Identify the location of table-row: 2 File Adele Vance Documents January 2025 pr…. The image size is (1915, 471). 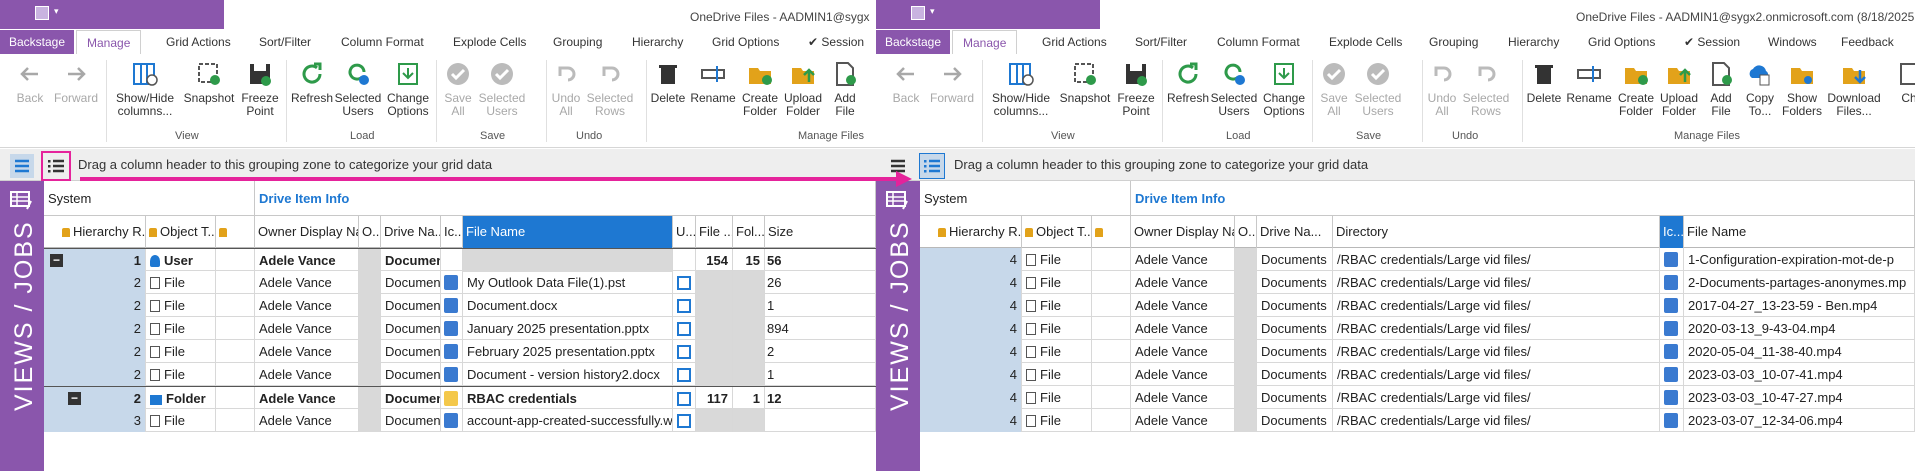
(460, 328).